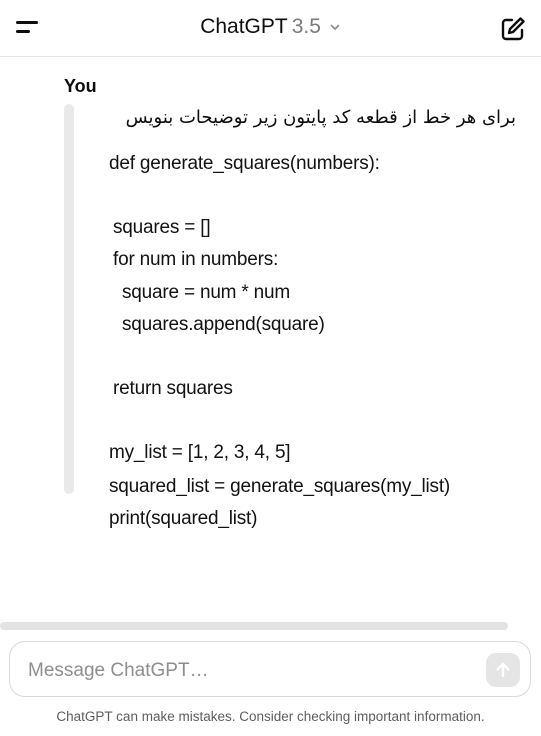 The width and height of the screenshot is (541, 736). What do you see at coordinates (183, 518) in the screenshot?
I see `code-line: print(squared_list)` at bounding box center [183, 518].